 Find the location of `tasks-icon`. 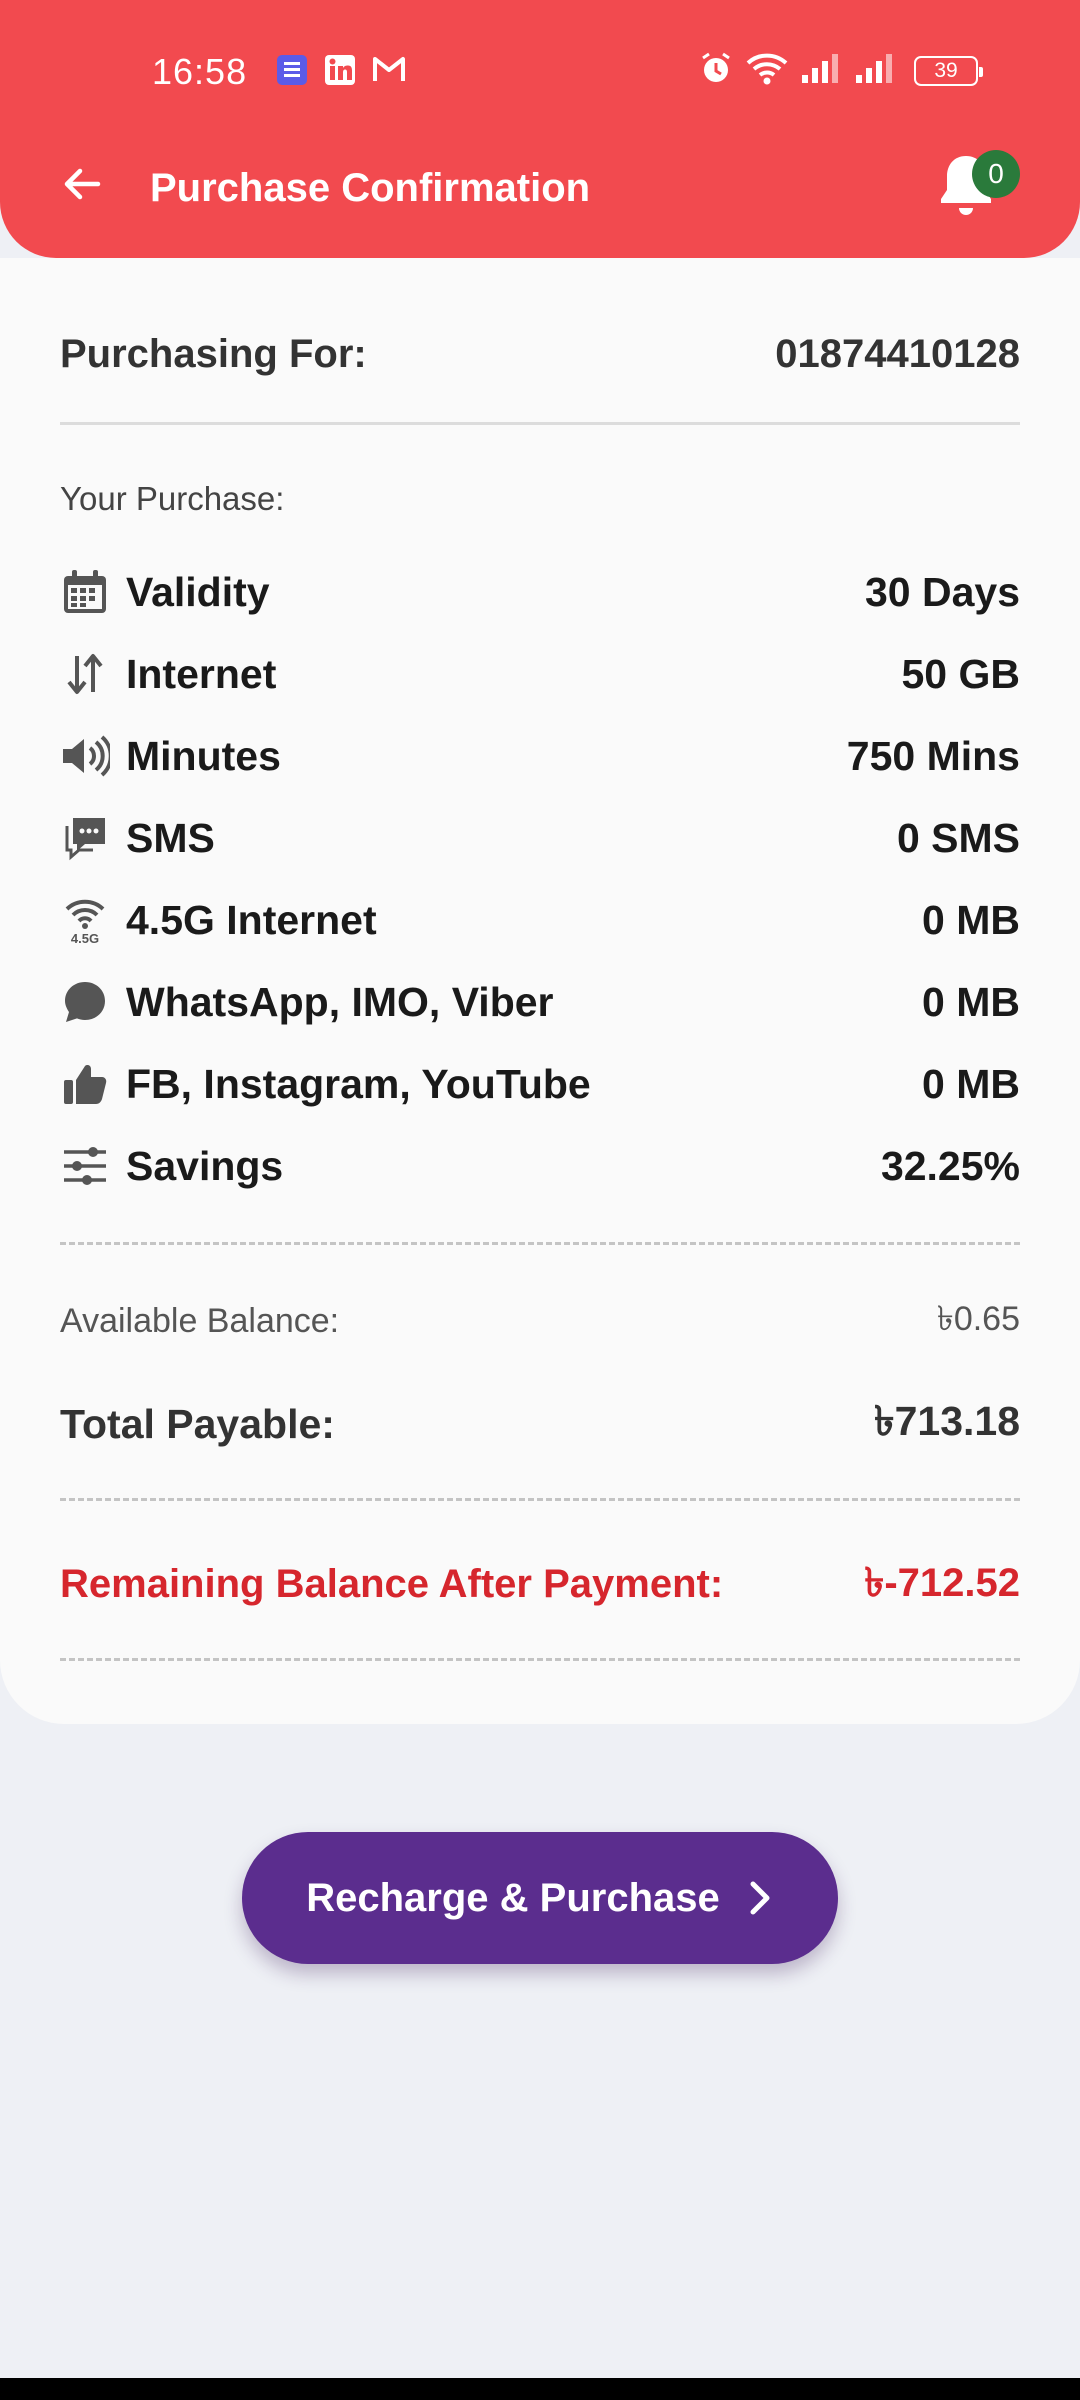

tasks-icon is located at coordinates (292, 72).